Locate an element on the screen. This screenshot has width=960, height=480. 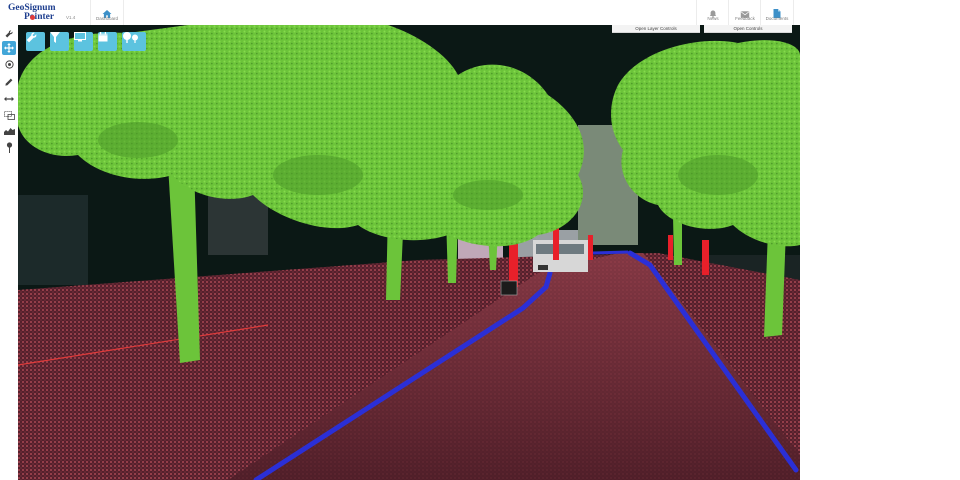
tab-dashboard-label: Dashboard is located at coordinates (106, 18).